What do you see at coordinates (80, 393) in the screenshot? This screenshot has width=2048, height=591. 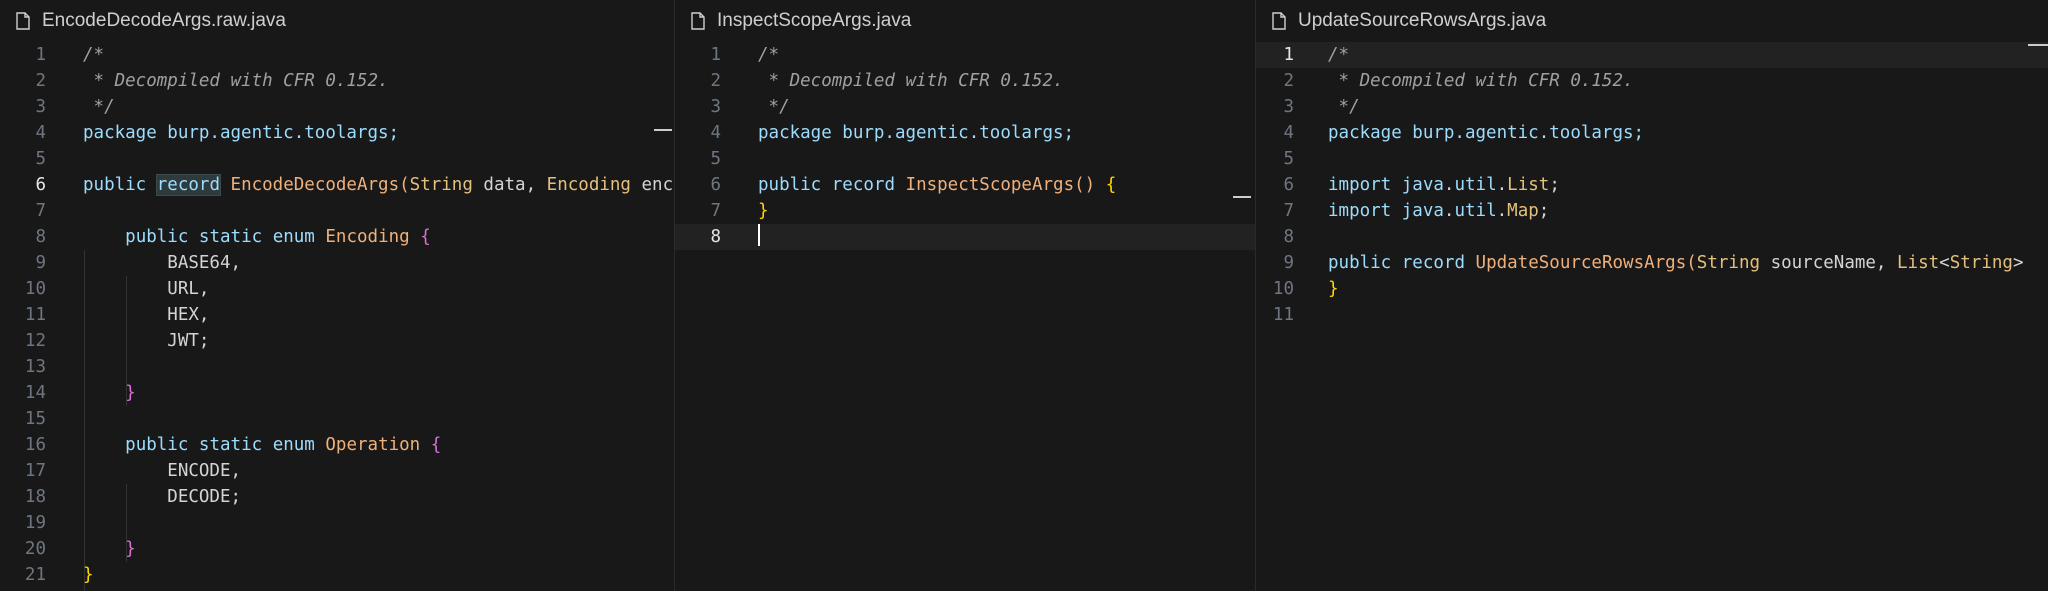 I see `code-line: 14 }` at bounding box center [80, 393].